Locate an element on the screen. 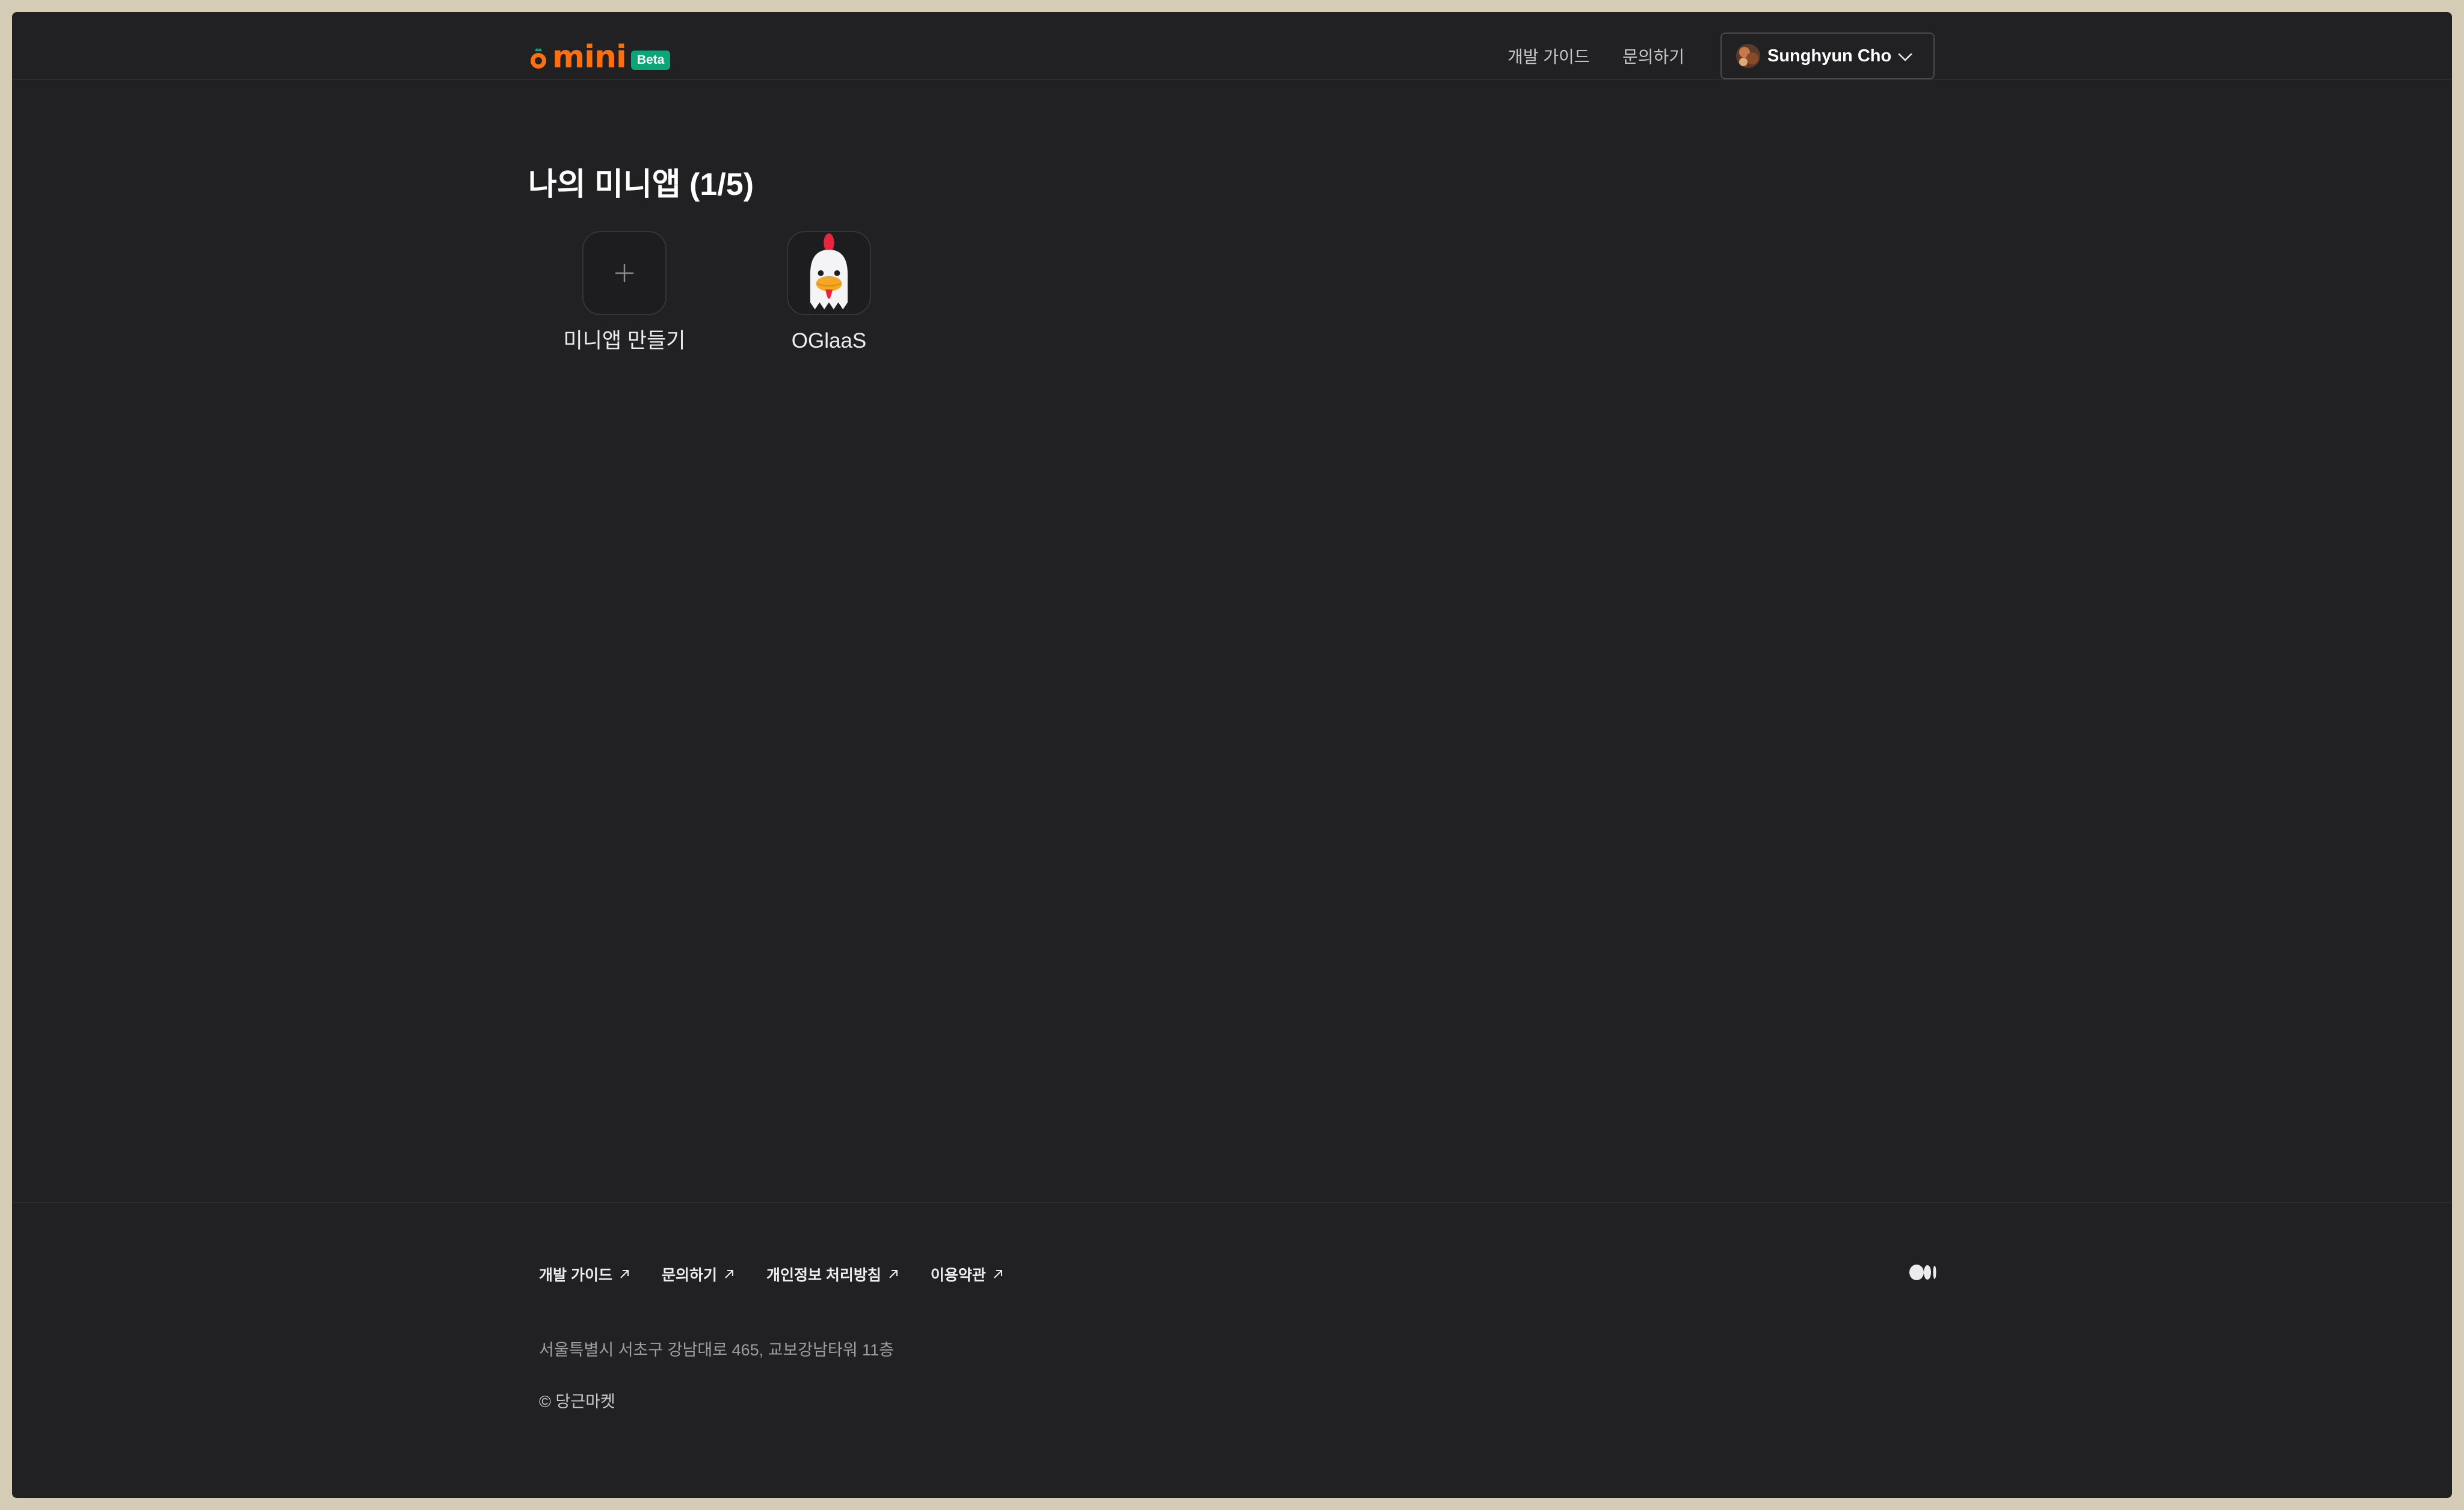 This screenshot has height=1510, width=2464. logo-text: mini is located at coordinates (589, 57).